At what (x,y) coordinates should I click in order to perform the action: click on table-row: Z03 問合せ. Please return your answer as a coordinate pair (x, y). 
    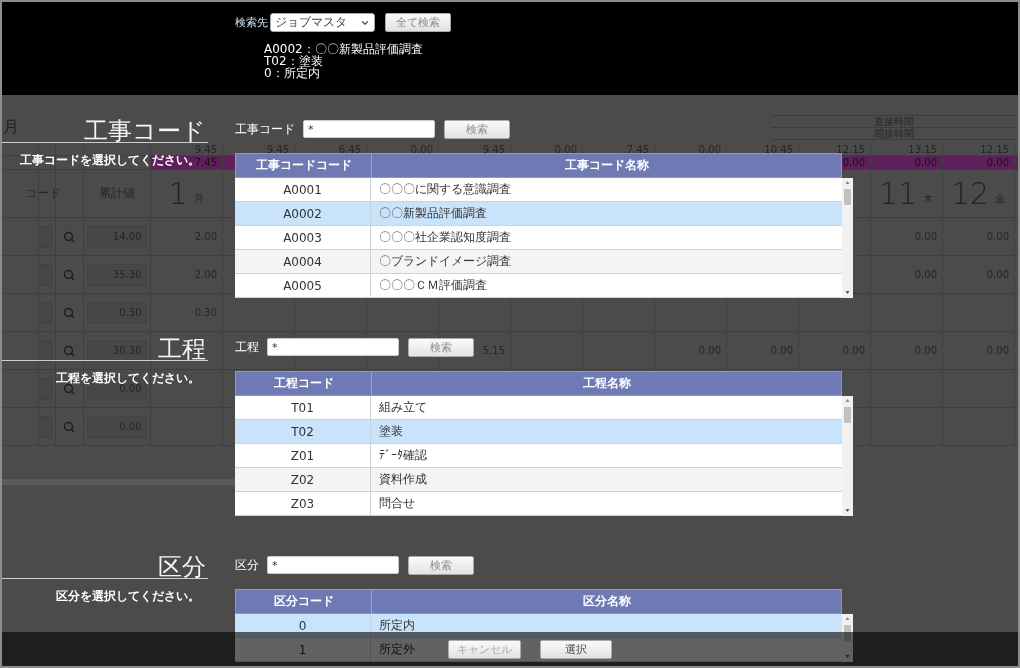
    Looking at the image, I should click on (538, 504).